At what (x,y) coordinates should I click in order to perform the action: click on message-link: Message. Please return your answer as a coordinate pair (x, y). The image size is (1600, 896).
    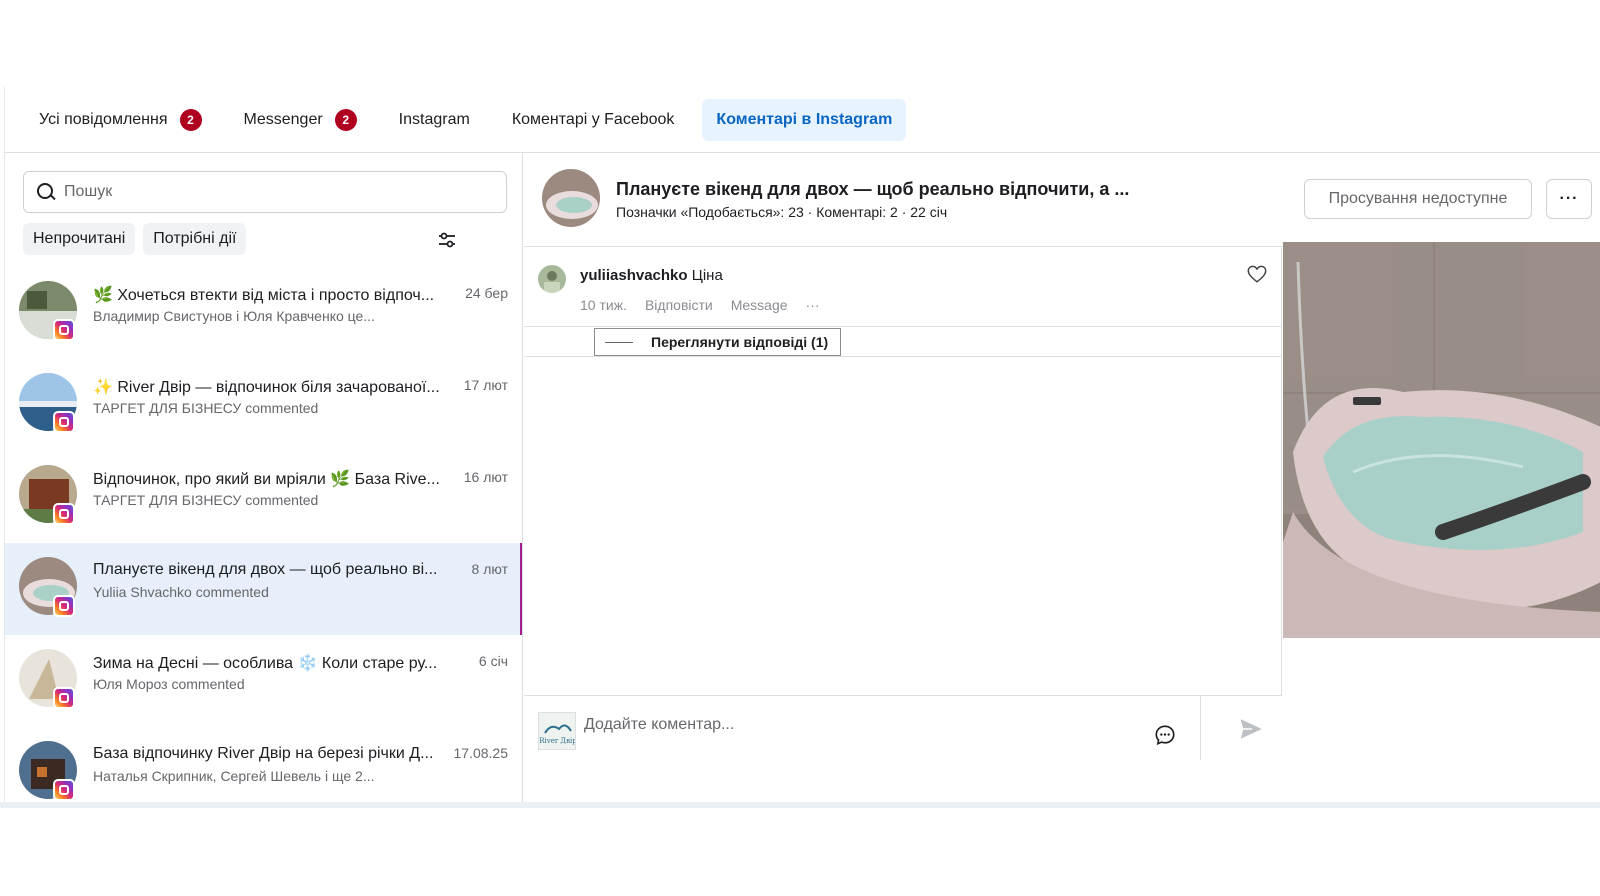
    Looking at the image, I should click on (759, 305).